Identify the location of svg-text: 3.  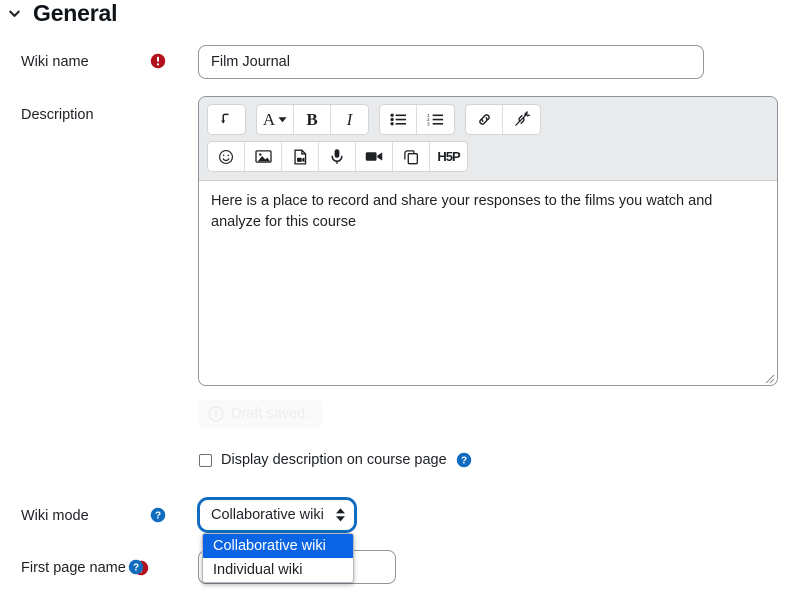
(428, 124).